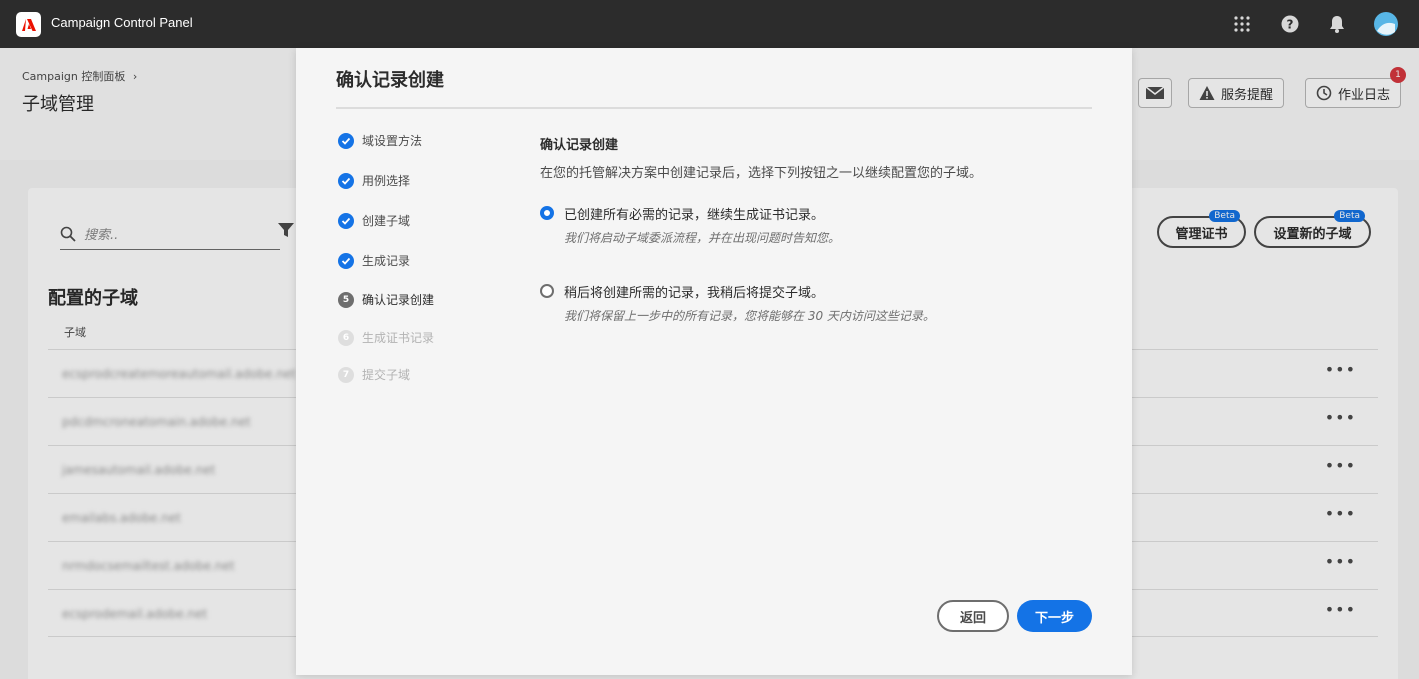 This screenshot has height=679, width=1419. What do you see at coordinates (714, 108) in the screenshot?
I see `divider` at bounding box center [714, 108].